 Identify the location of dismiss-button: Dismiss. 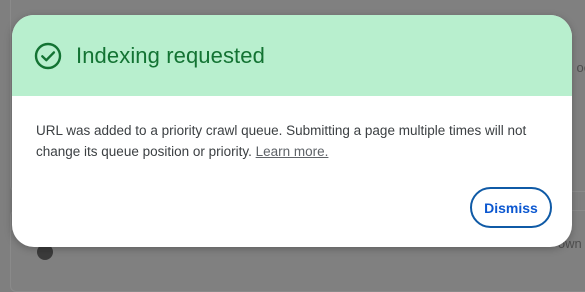
(511, 207).